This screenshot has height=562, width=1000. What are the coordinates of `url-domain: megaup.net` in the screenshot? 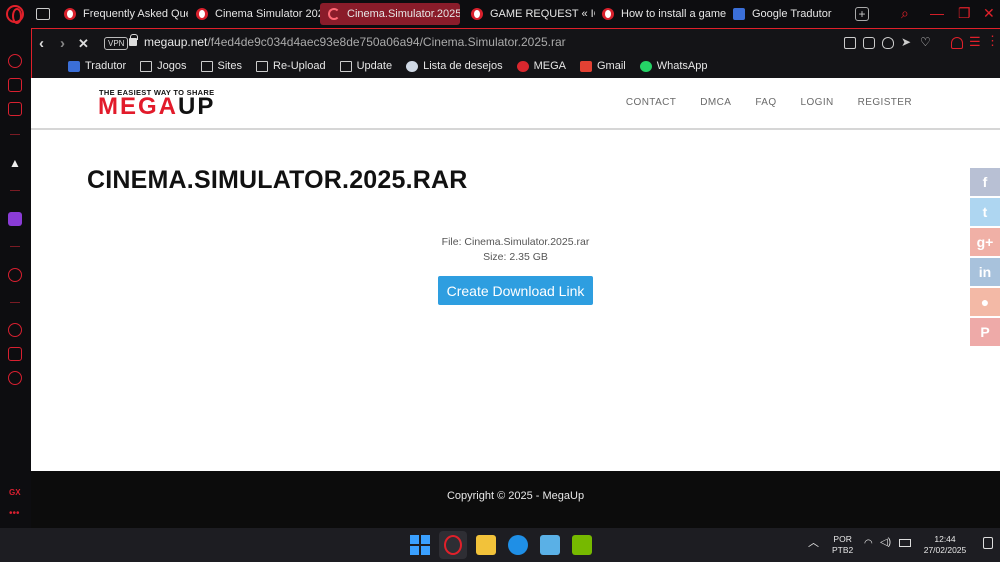 It's located at (176, 42).